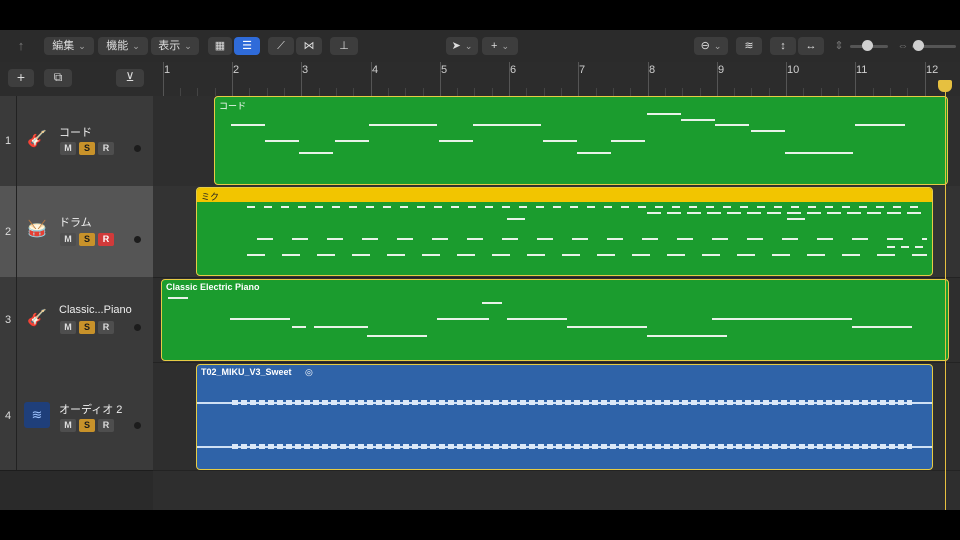 This screenshot has height=540, width=960. What do you see at coordinates (76, 320) in the screenshot?
I see `track-header: 3 🎸 Classic...Piano M S R` at bounding box center [76, 320].